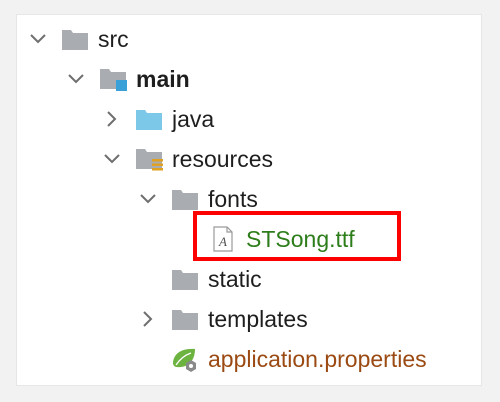 Image resolution: width=500 pixels, height=402 pixels. I want to click on tree-node-main: main, so click(250, 79).